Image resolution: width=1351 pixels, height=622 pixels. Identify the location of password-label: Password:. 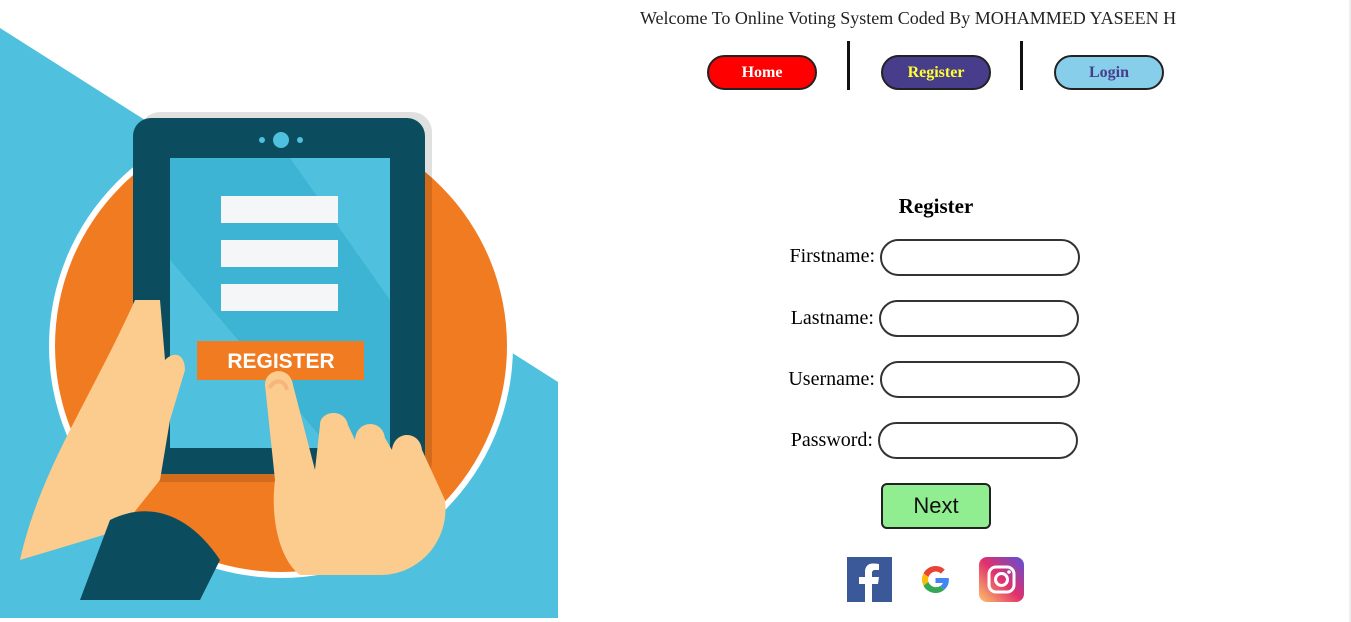
(831, 440).